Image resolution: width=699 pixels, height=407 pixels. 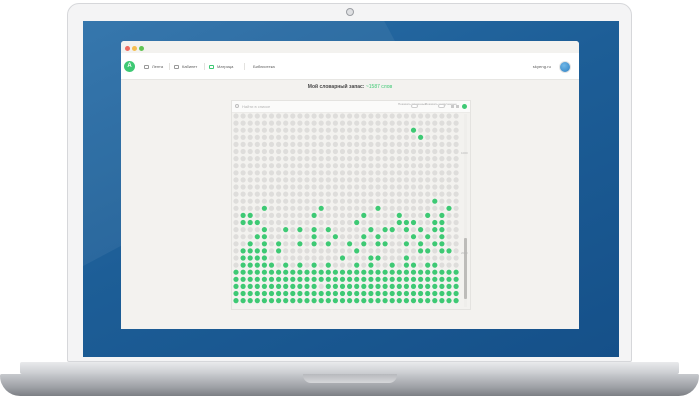 I want to click on minimize-window-button, so click(x=134, y=48).